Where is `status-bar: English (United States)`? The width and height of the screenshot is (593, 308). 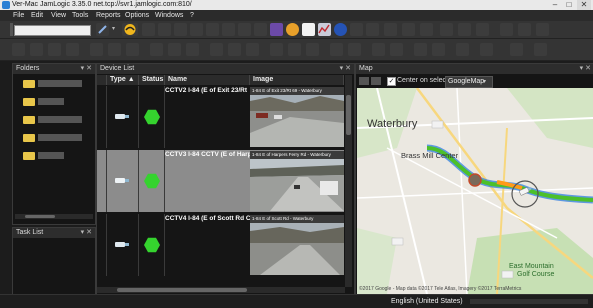
status-bar: English (United States) is located at coordinates (296, 301).